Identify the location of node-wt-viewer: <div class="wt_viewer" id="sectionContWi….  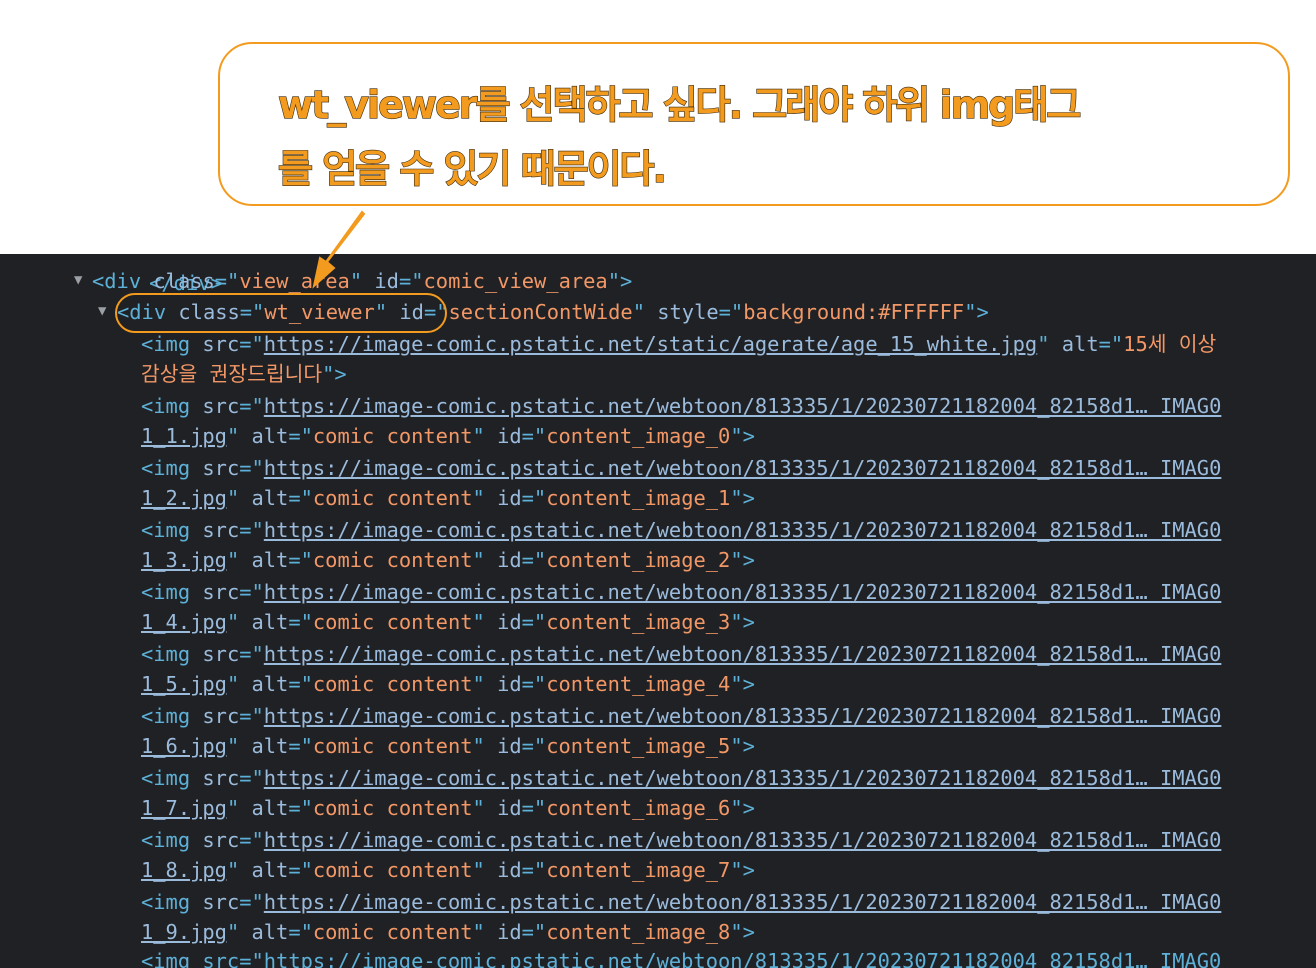
(553, 312).